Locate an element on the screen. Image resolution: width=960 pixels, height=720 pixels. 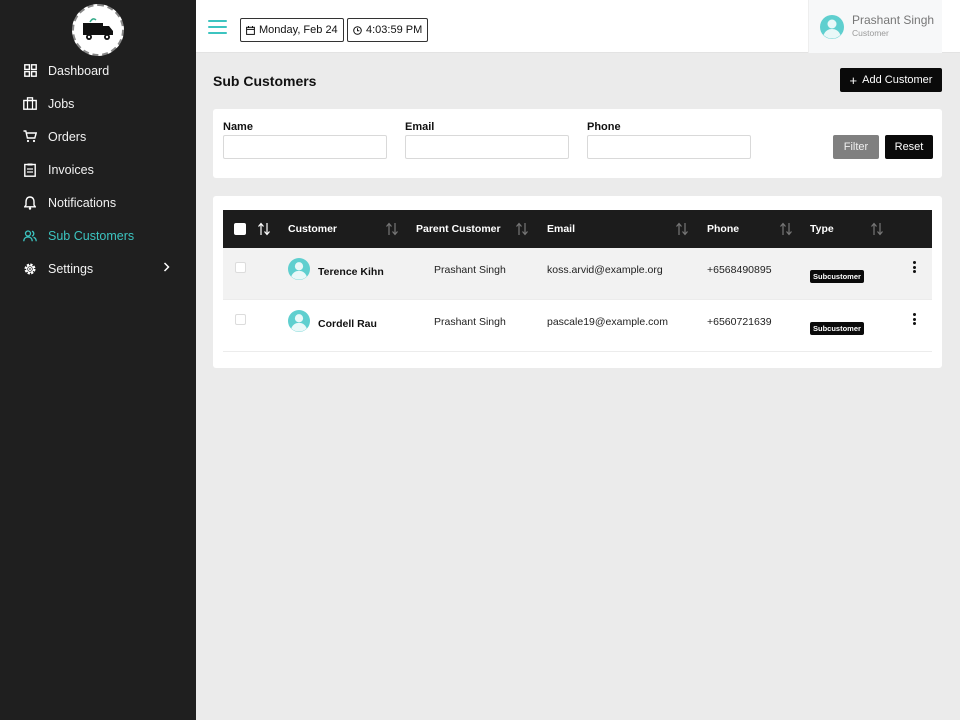
sidebar-item-label: Settings is located at coordinates (71, 268).